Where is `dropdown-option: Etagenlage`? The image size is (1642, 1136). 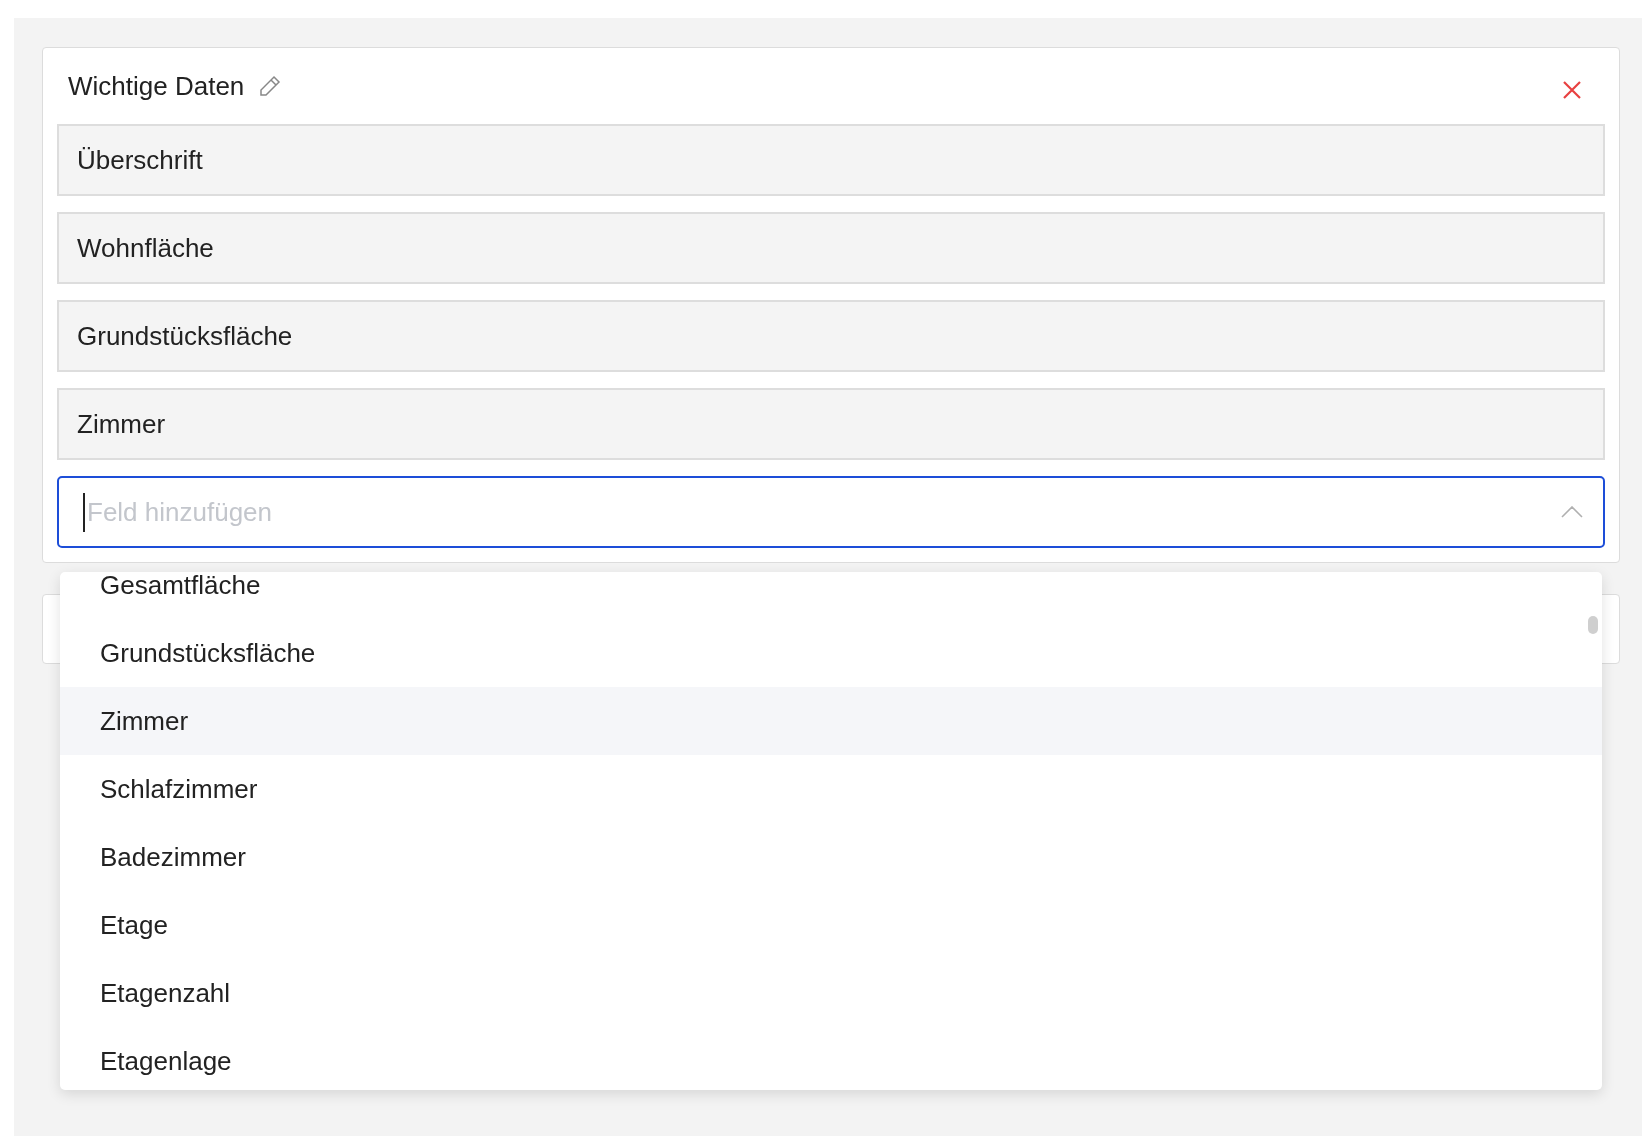
dropdown-option: Etagenlage is located at coordinates (831, 1058).